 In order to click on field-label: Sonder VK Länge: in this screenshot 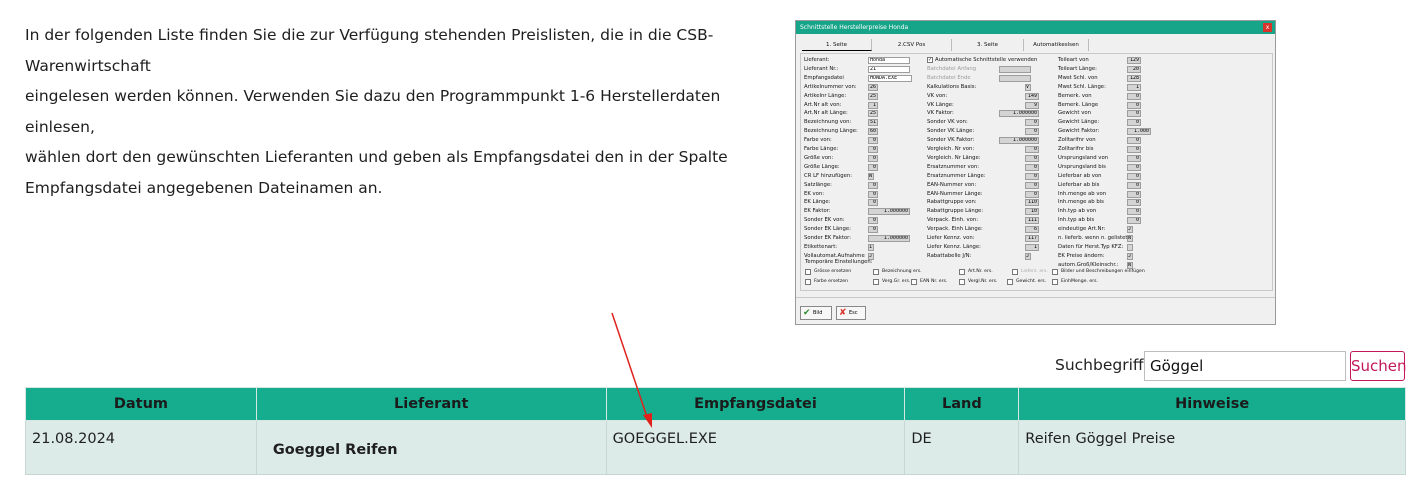, I will do `click(951, 131)`.